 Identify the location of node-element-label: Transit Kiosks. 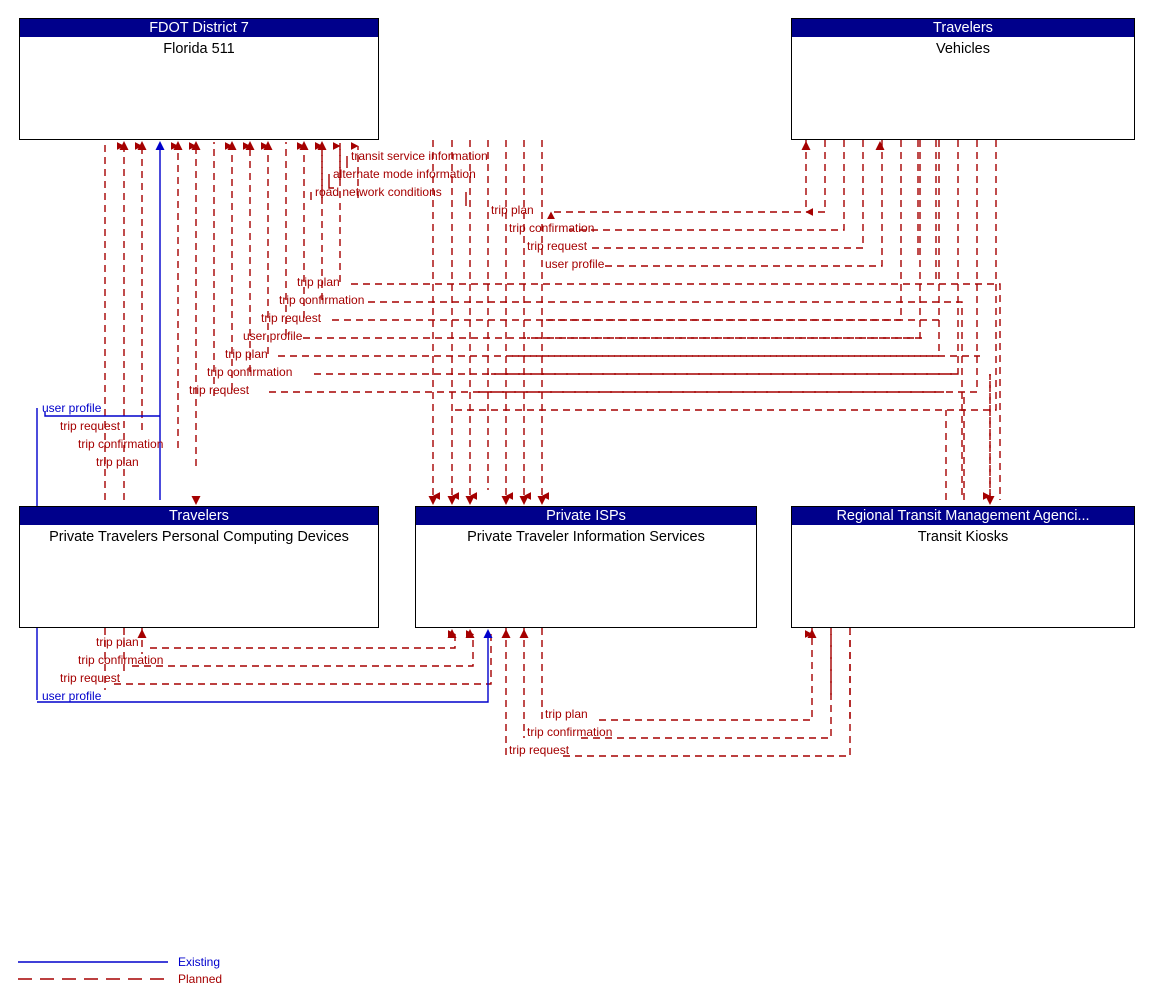
(963, 537).